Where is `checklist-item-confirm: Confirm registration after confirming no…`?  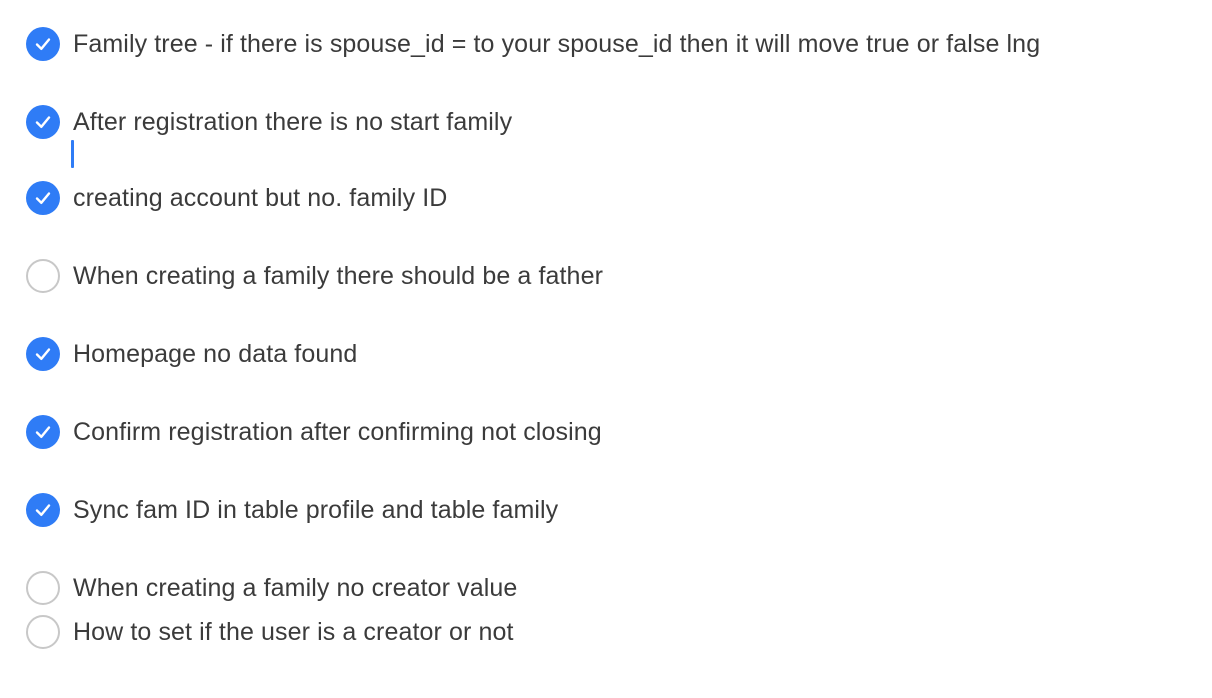
checklist-item-confirm: Confirm registration after confirming no… is located at coordinates (314, 432).